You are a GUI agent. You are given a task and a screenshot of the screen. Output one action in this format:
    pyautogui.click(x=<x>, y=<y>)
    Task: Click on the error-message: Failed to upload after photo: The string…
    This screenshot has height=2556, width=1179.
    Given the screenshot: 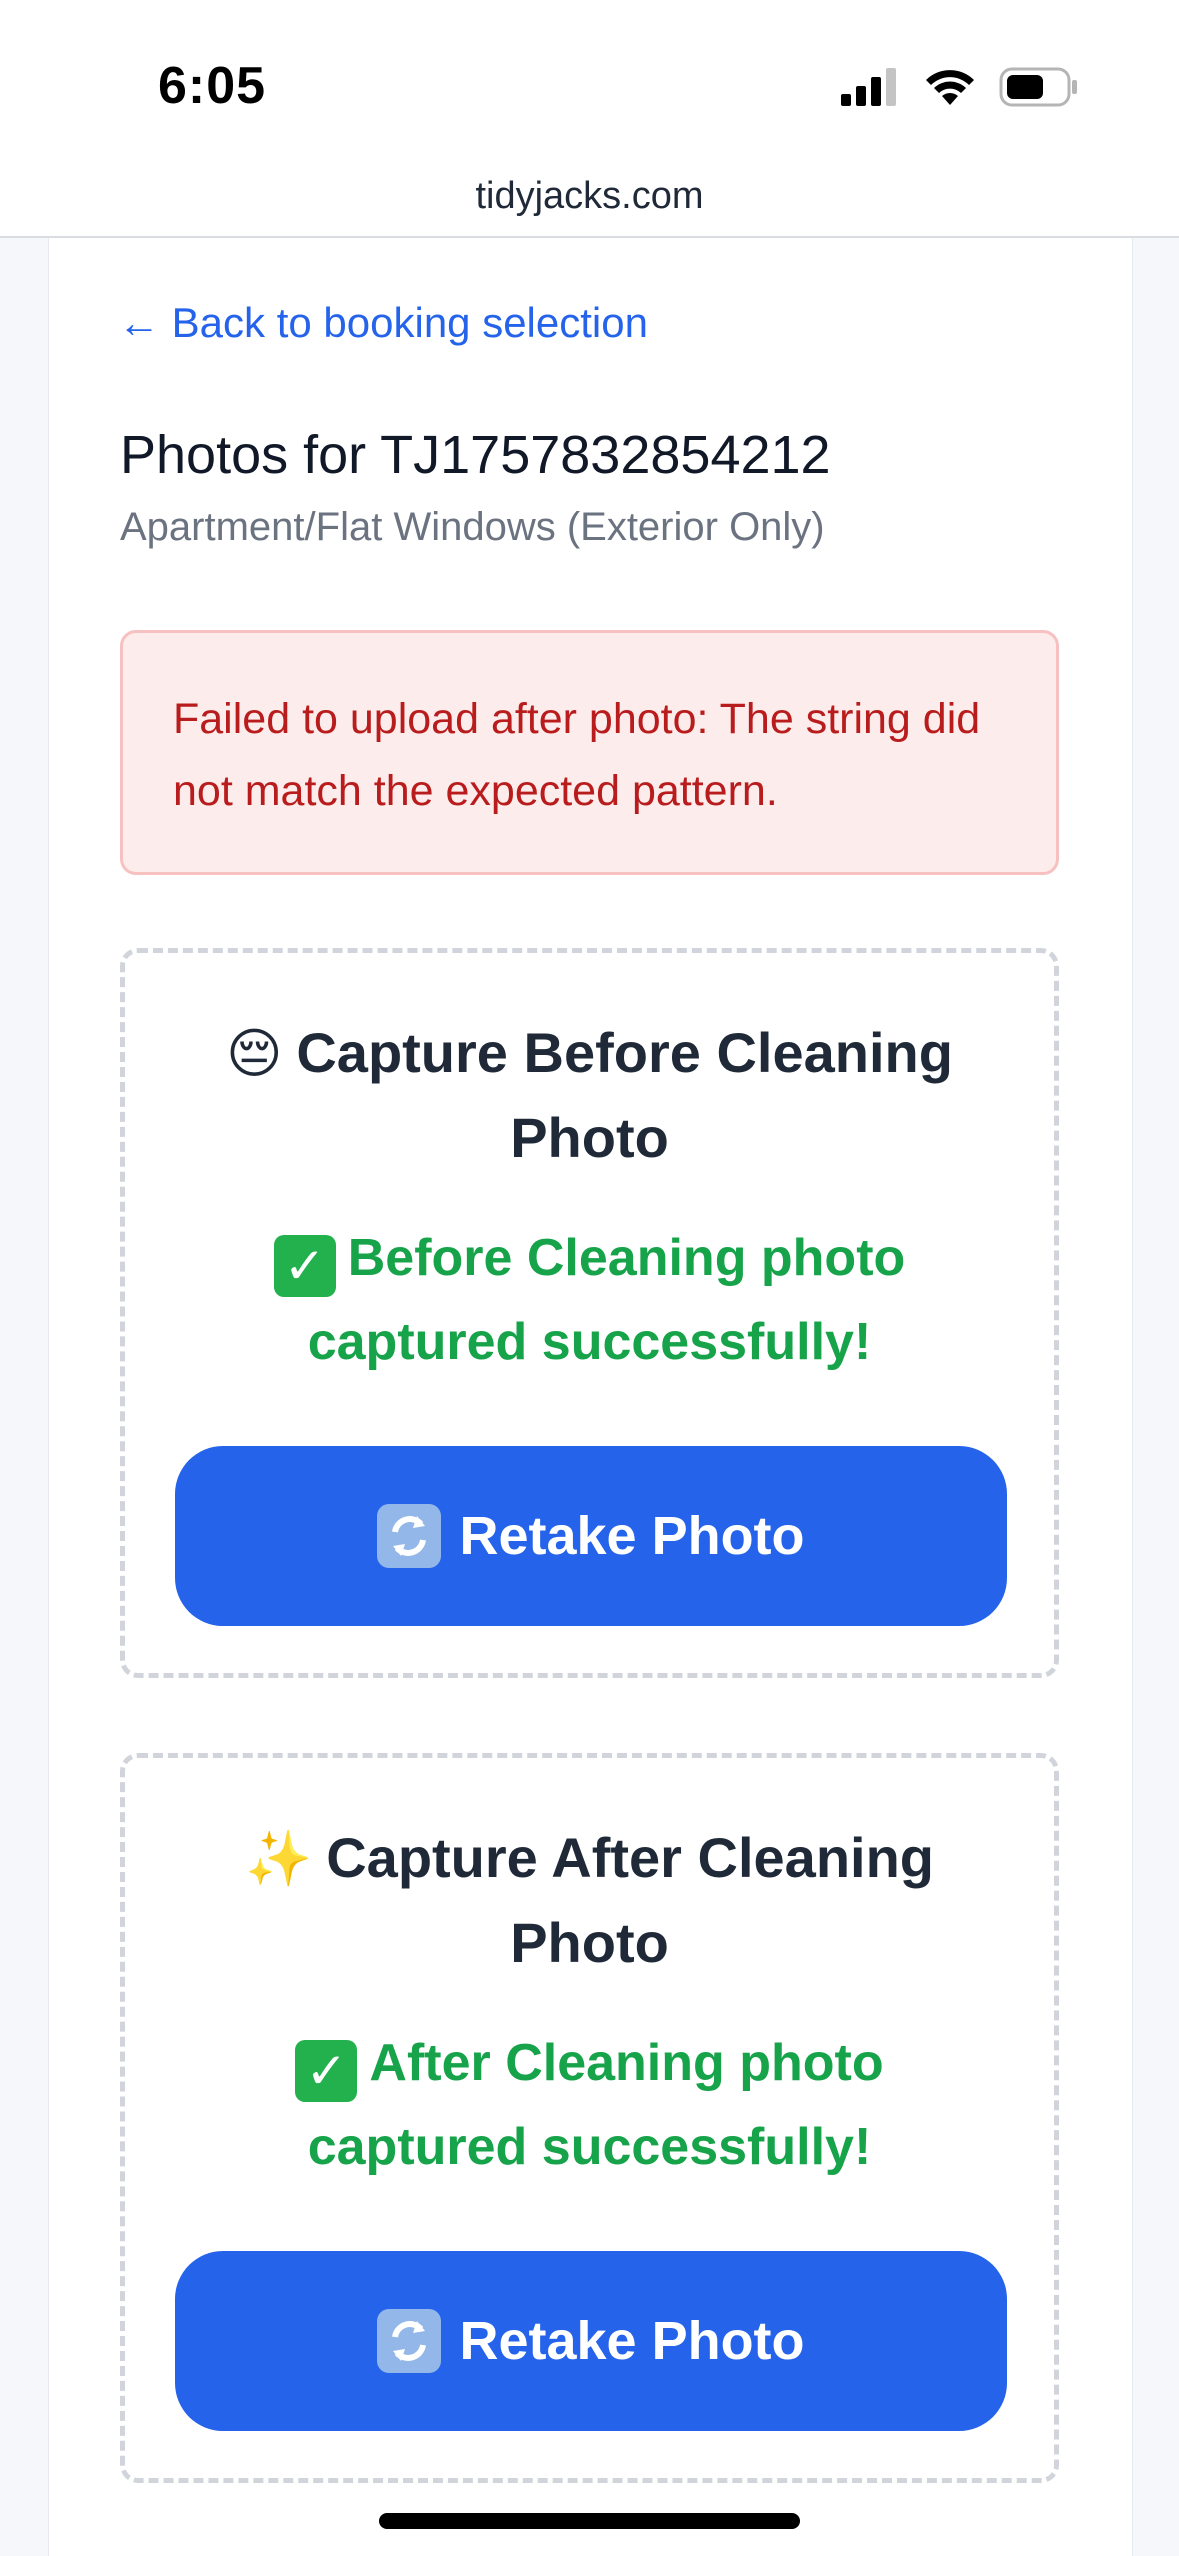 What is the action you would take?
    pyautogui.click(x=577, y=755)
    